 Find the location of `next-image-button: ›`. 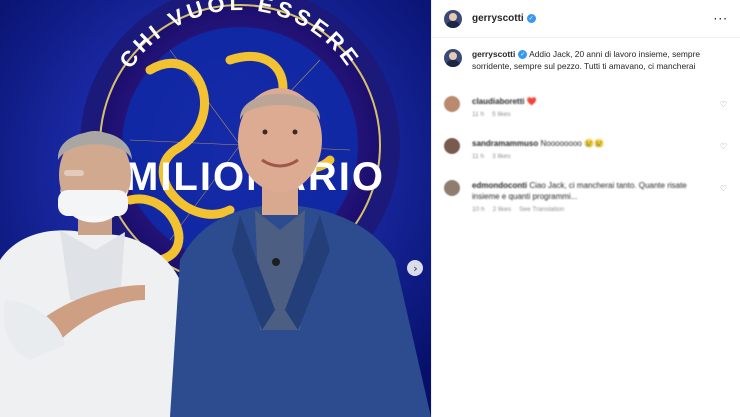

next-image-button: › is located at coordinates (415, 268).